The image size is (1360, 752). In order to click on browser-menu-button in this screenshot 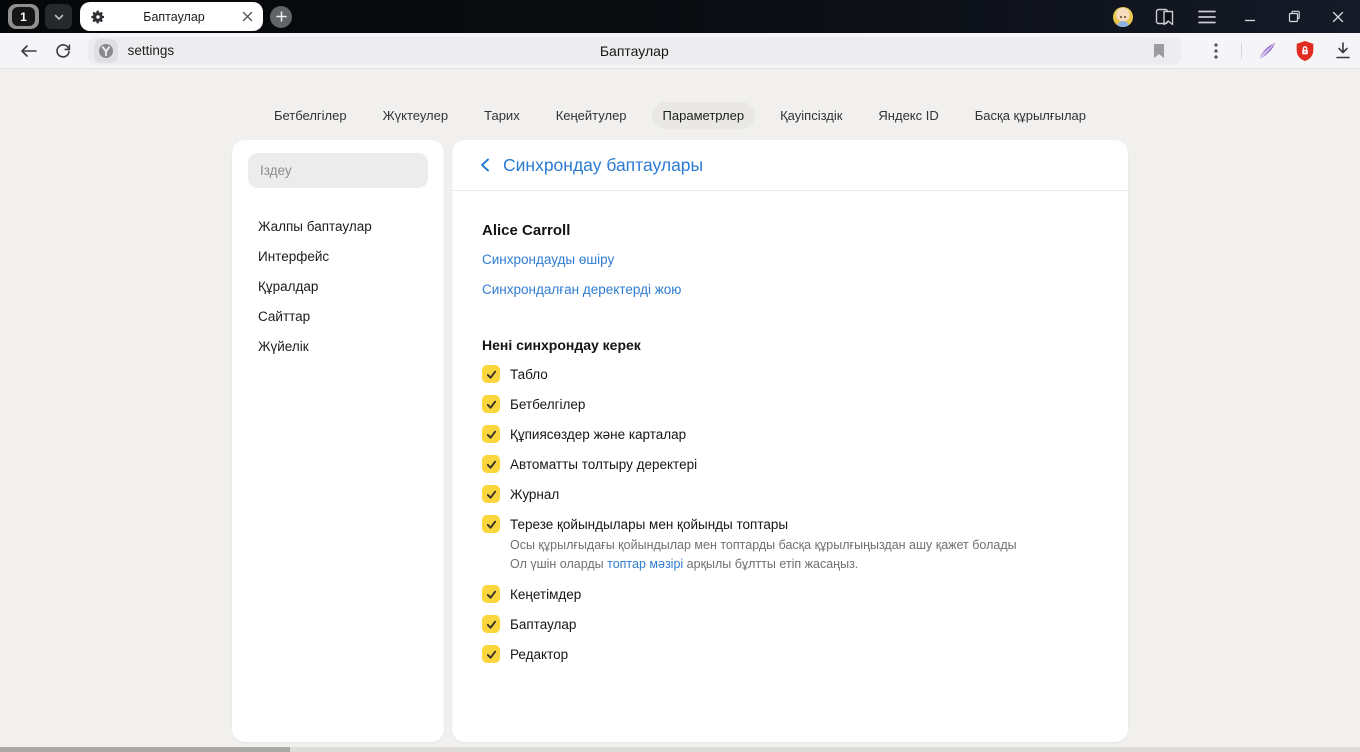, I will do `click(1207, 16)`.